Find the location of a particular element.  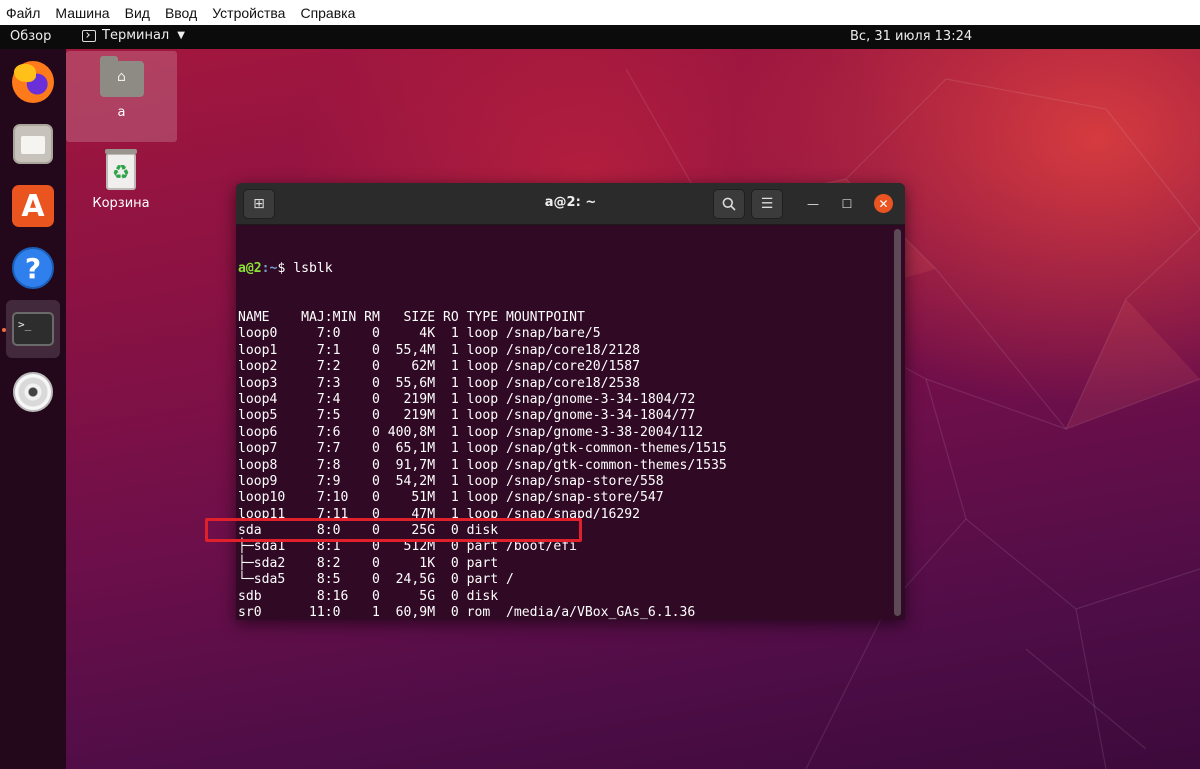

close-icon: ✕ is located at coordinates (883, 203).